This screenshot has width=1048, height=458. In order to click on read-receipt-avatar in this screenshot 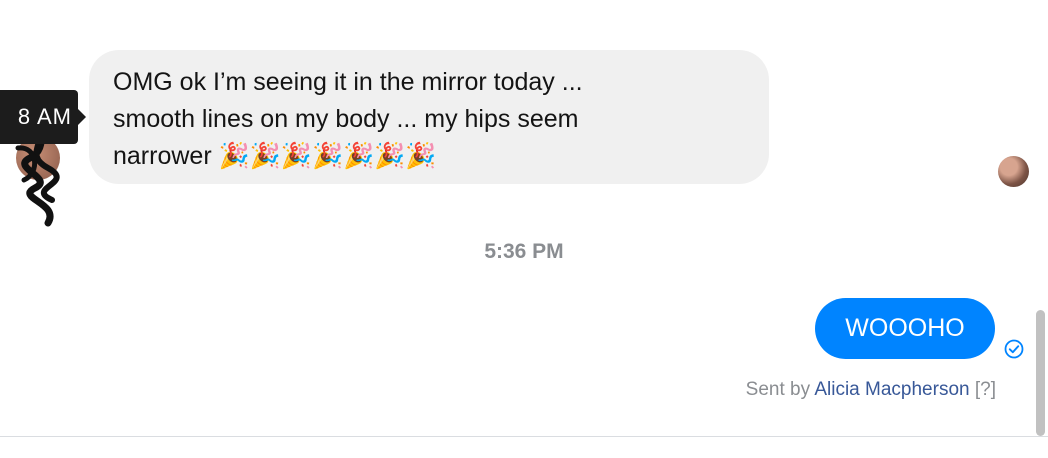, I will do `click(1013, 171)`.